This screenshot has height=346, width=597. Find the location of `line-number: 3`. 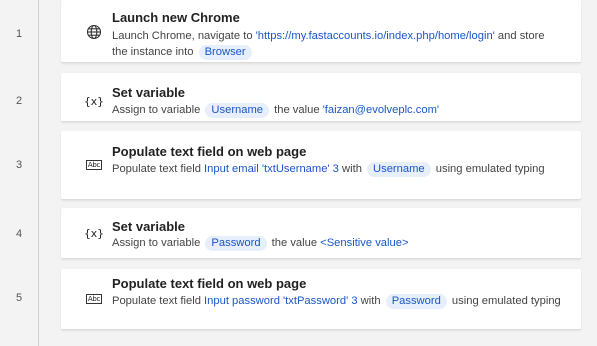

line-number: 3 is located at coordinates (19, 165).